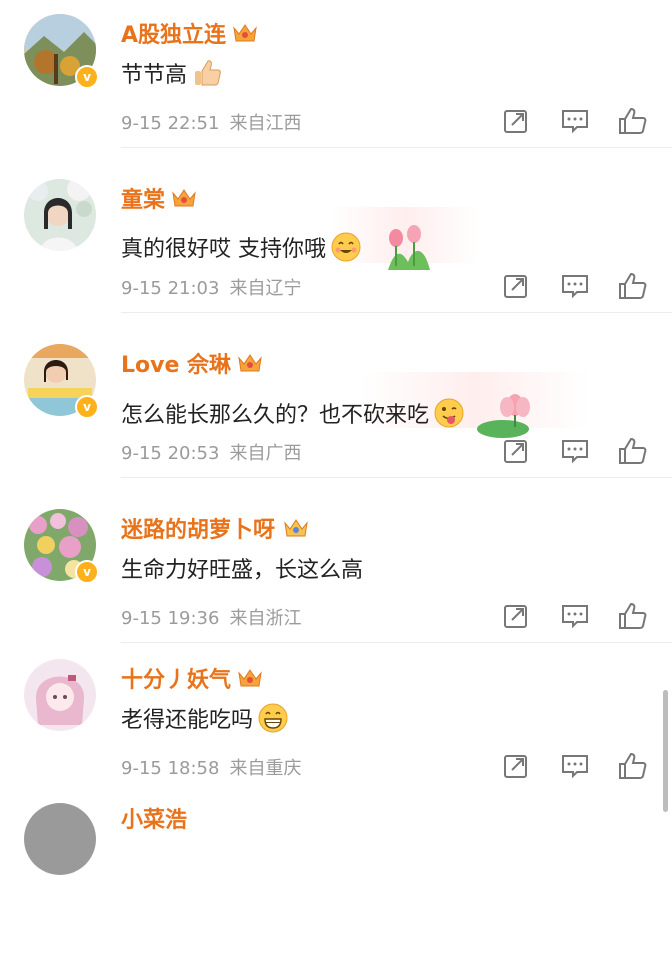 Image resolution: width=672 pixels, height=960 pixels. What do you see at coordinates (278, 247) in the screenshot?
I see `comment-text: 真的很好哎 支持你哦` at bounding box center [278, 247].